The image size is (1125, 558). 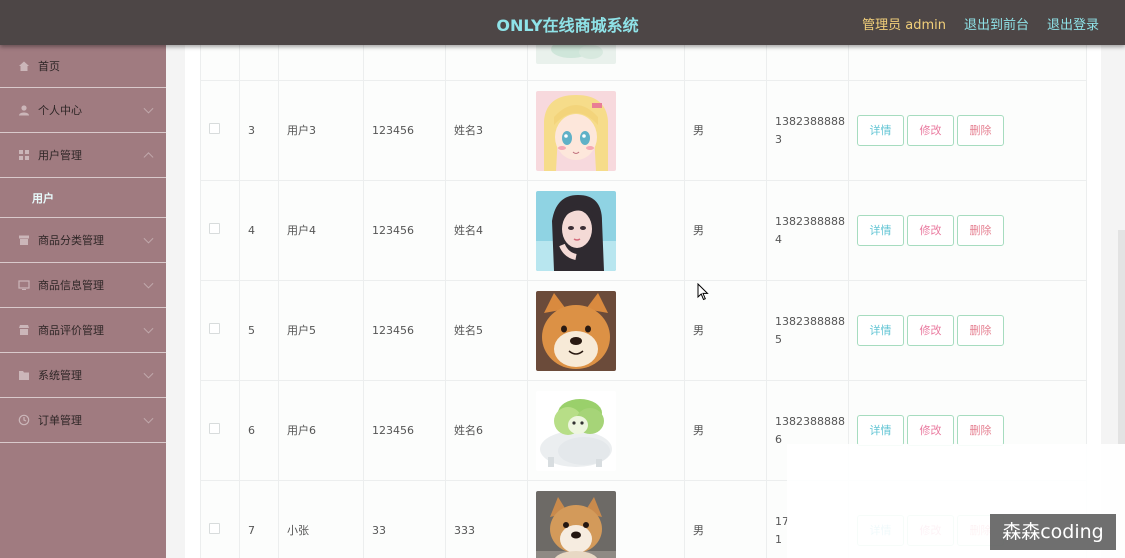 I want to click on header-actions: 管理员 admin 退出到前台 退出登录, so click(x=980, y=23).